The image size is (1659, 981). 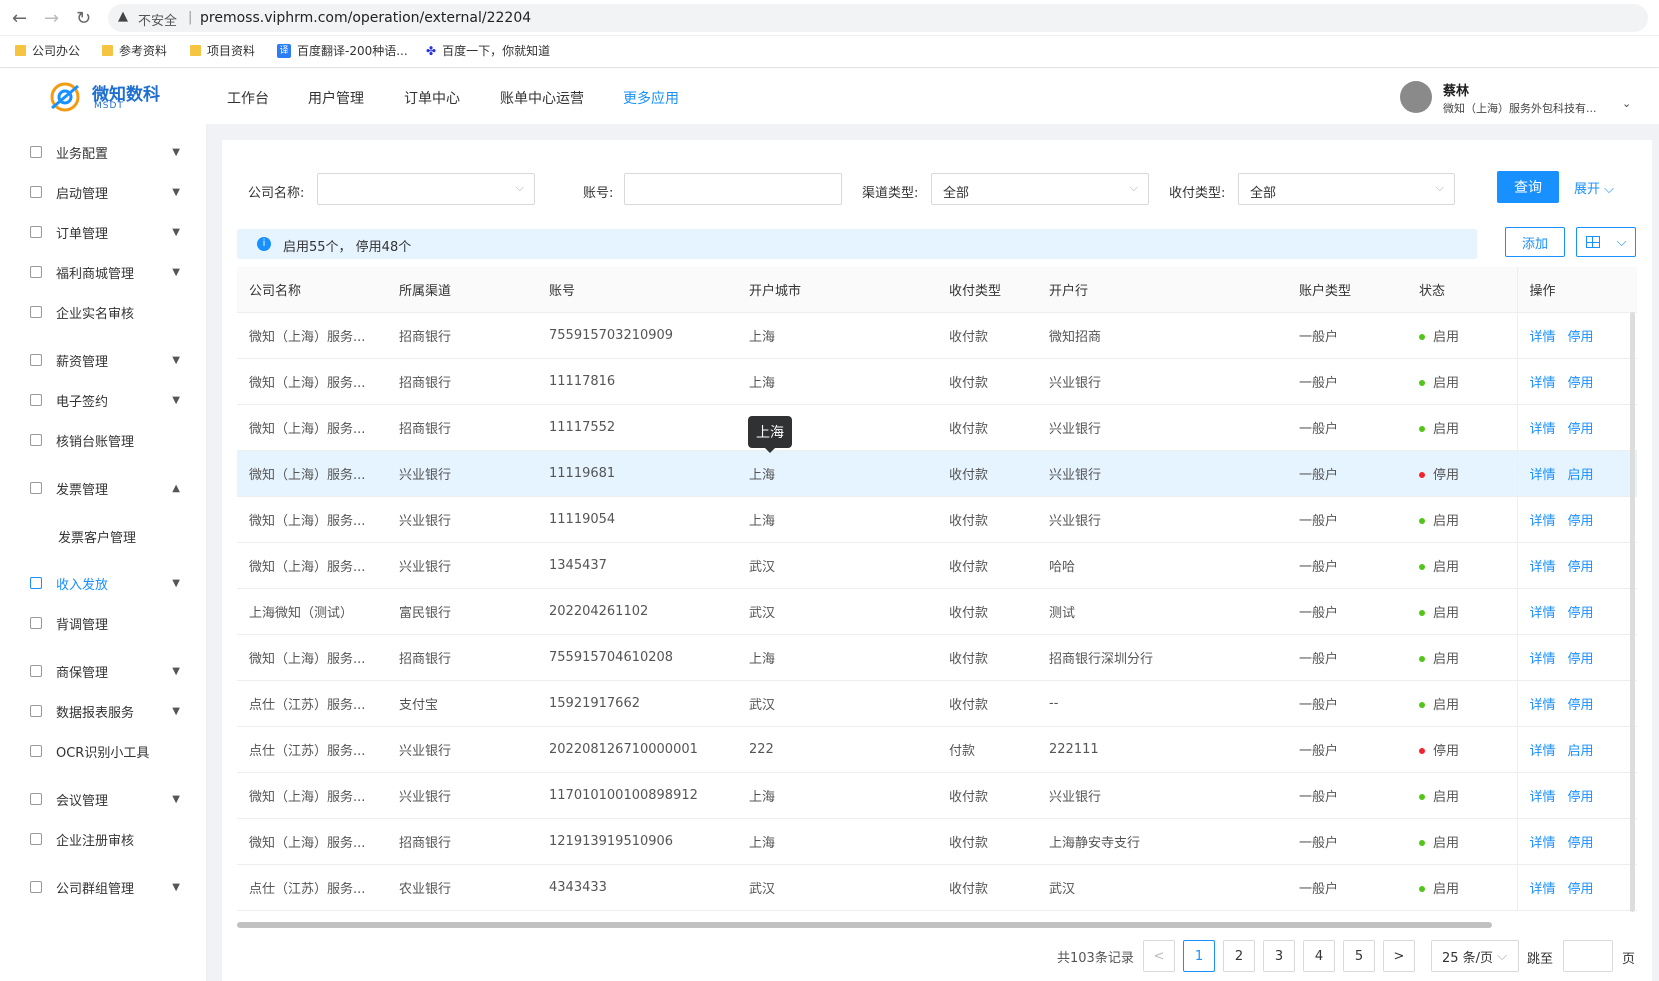 I want to click on nav-order-center: 订单中心, so click(x=432, y=98).